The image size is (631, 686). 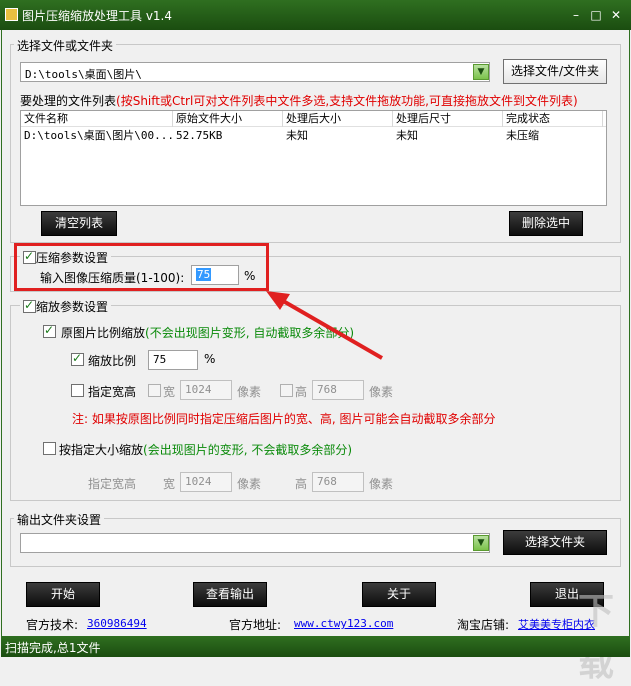 What do you see at coordinates (278, 300) in the screenshot?
I see `arrow-head` at bounding box center [278, 300].